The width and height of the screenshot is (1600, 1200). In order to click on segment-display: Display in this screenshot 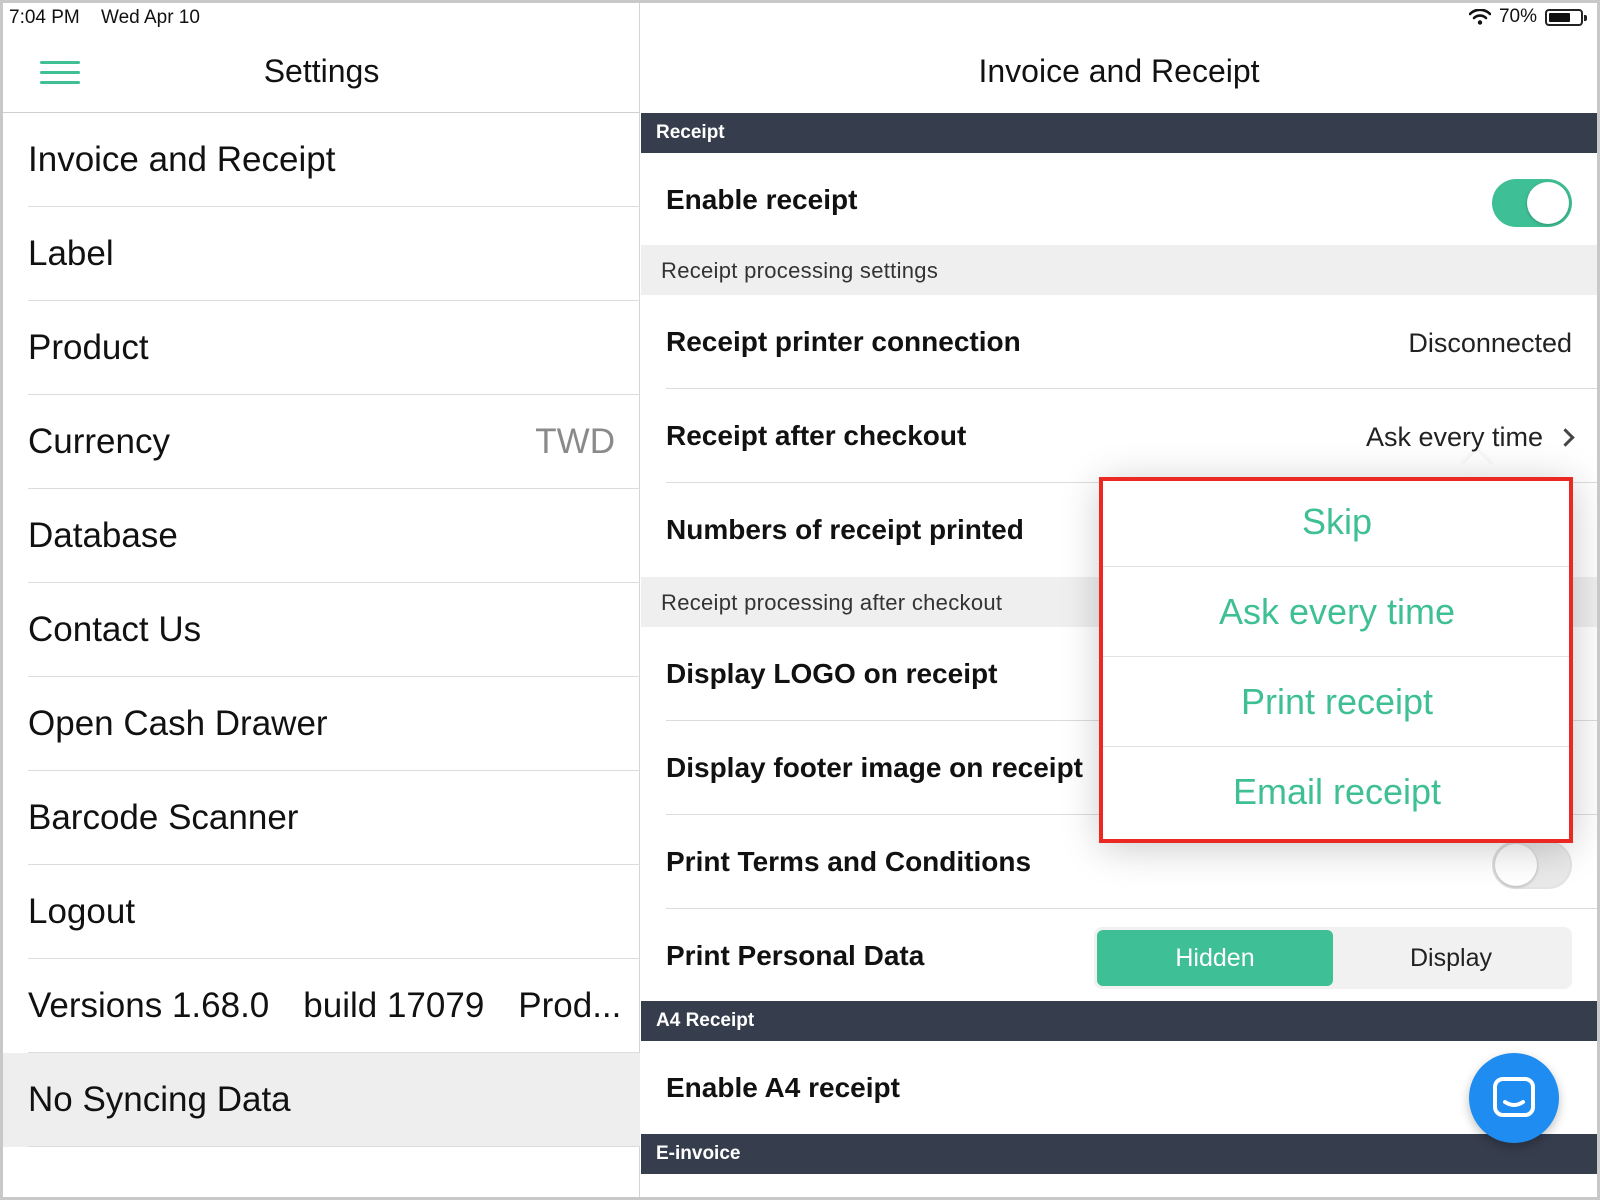, I will do `click(1451, 958)`.